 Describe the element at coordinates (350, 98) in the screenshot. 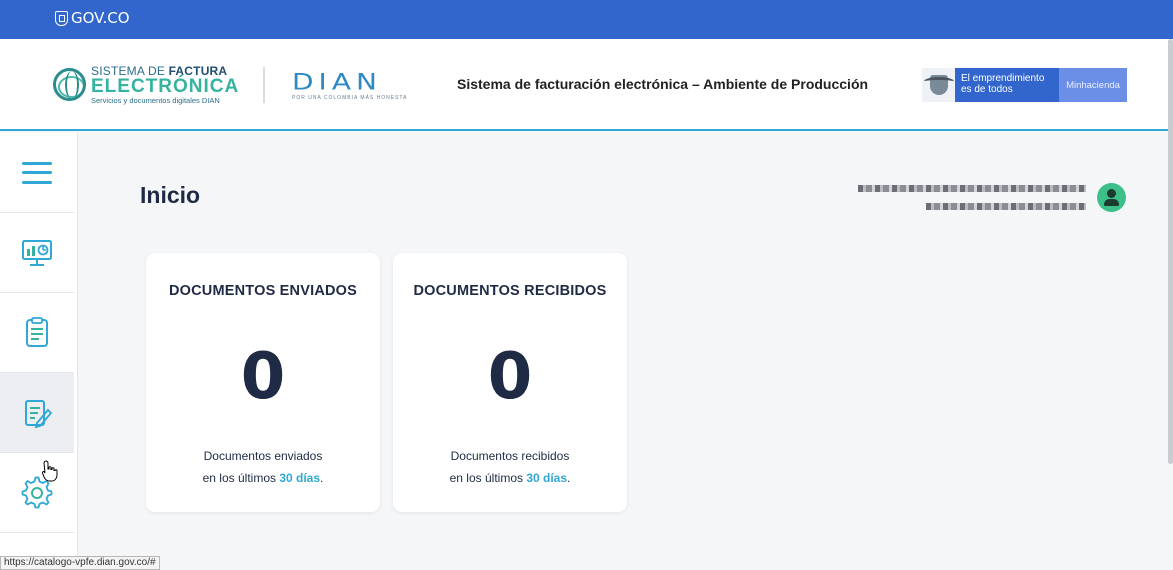

I see `dian-tagline: POR UNA COLOMBIA MÁS HONESTA` at that location.